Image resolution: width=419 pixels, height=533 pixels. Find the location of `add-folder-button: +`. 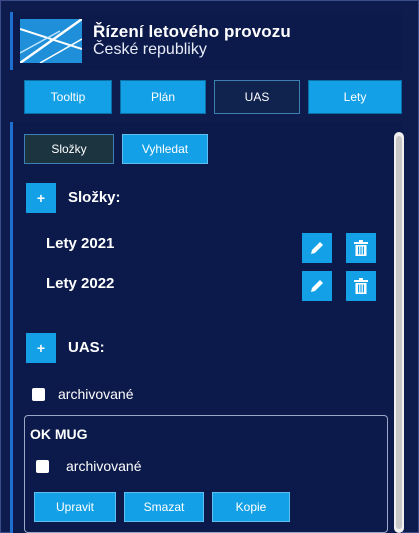

add-folder-button: + is located at coordinates (41, 198).